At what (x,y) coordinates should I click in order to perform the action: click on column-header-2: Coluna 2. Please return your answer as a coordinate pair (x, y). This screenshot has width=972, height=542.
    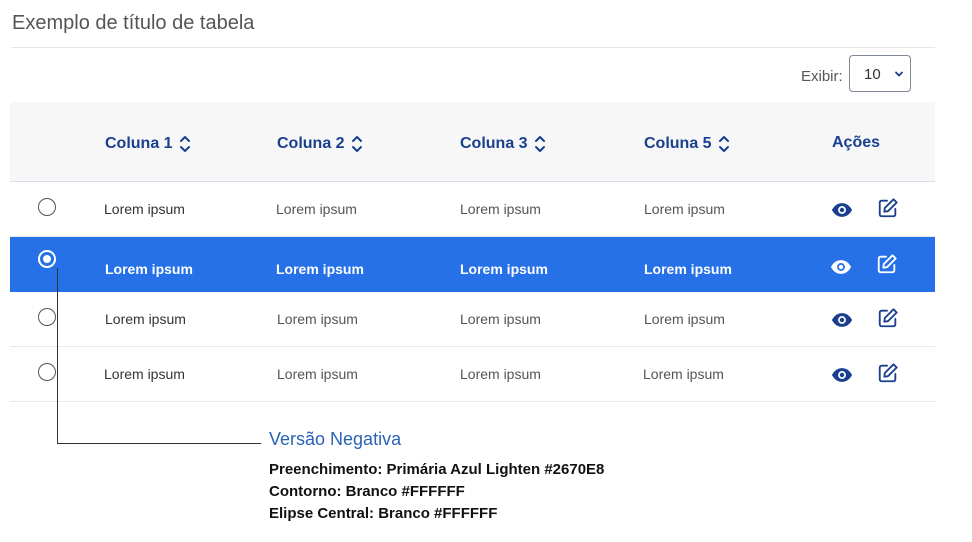
    Looking at the image, I should click on (320, 144).